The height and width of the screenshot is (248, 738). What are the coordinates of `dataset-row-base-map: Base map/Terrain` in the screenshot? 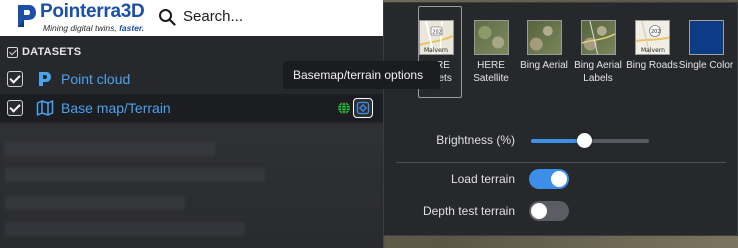 It's located at (191, 108).